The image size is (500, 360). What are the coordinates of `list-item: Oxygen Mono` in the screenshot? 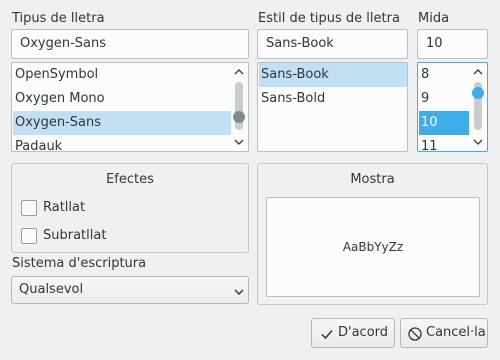 It's located at (122, 99).